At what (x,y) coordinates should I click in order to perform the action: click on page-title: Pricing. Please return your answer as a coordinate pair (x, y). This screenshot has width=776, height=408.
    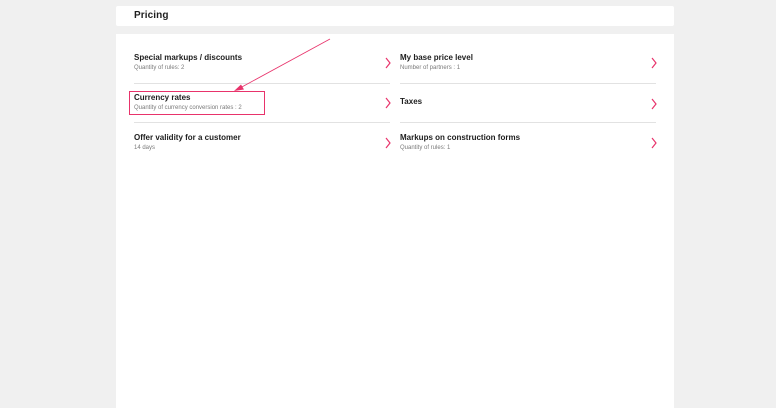
    Looking at the image, I should click on (151, 15).